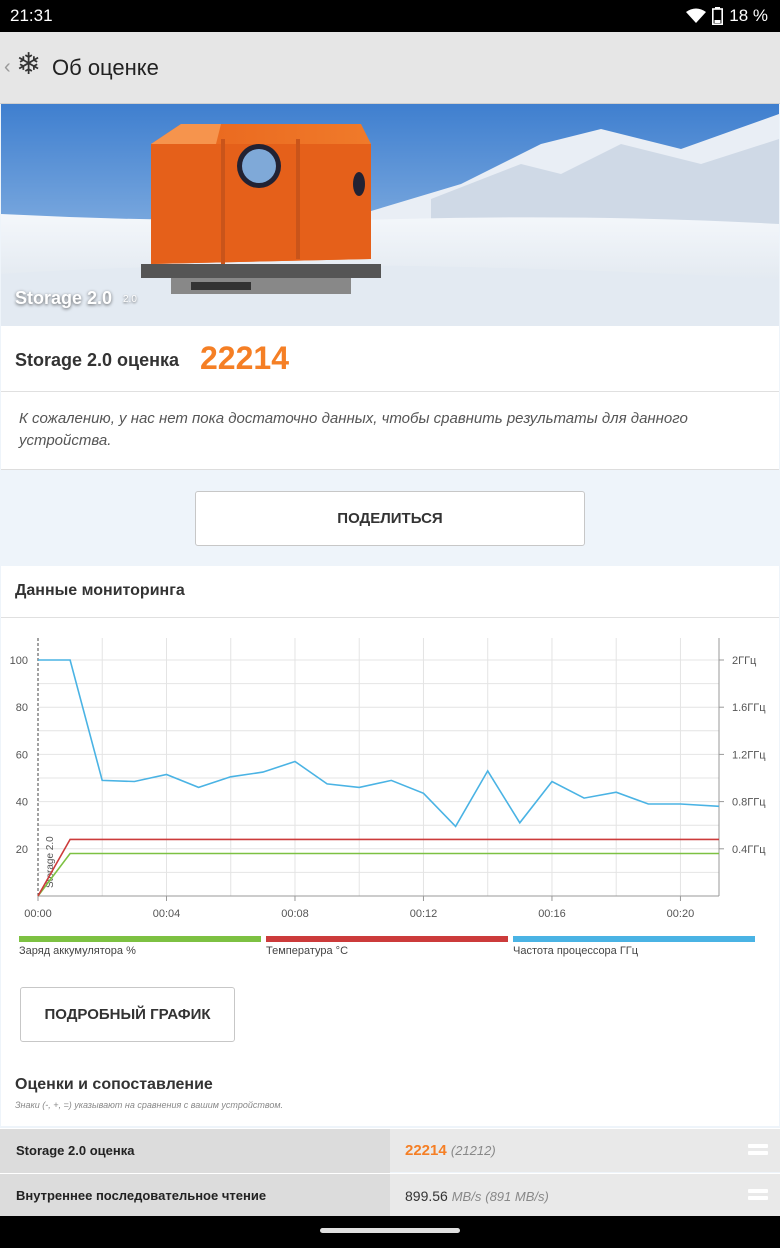 The width and height of the screenshot is (780, 1248). I want to click on legend-item: Частота процессора ГГц, so click(634, 946).